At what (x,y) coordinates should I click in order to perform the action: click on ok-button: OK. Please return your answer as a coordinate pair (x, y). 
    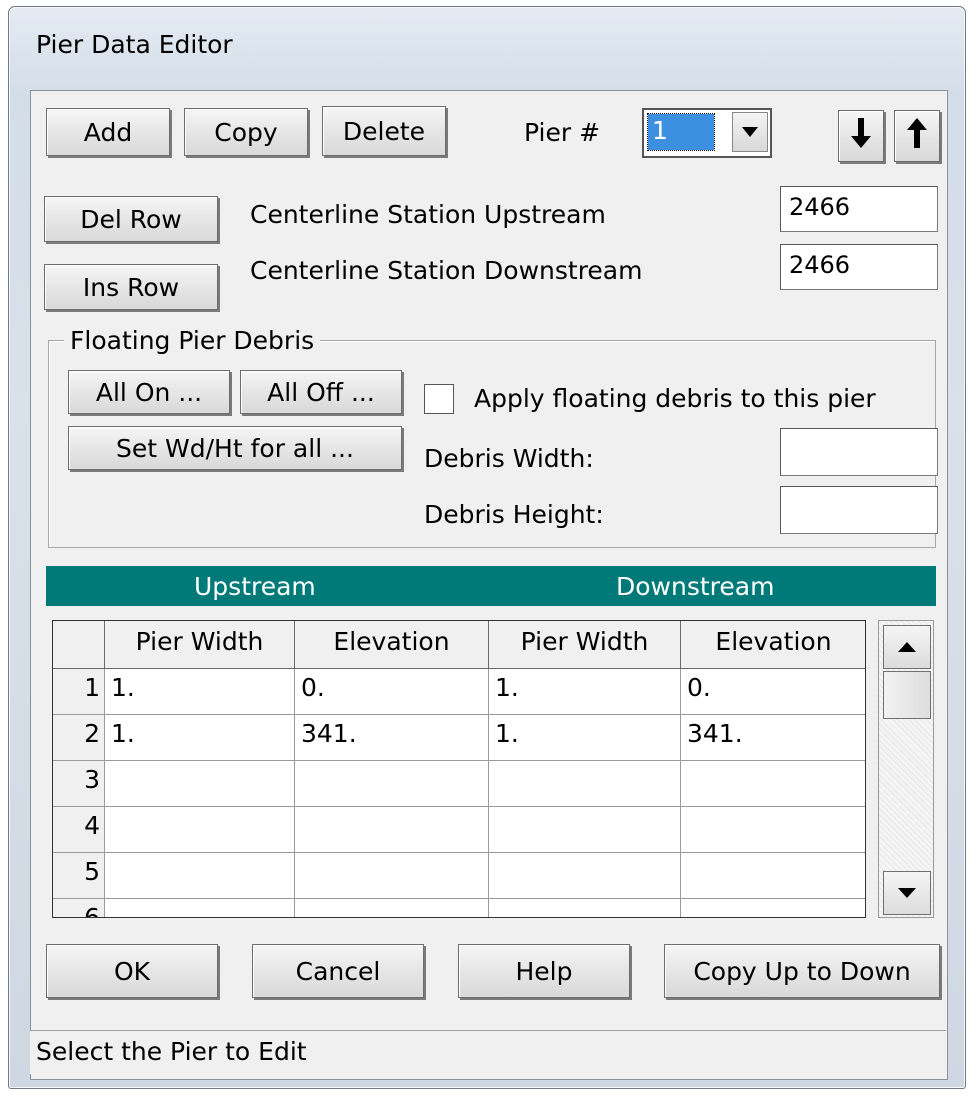
    Looking at the image, I should click on (132, 971).